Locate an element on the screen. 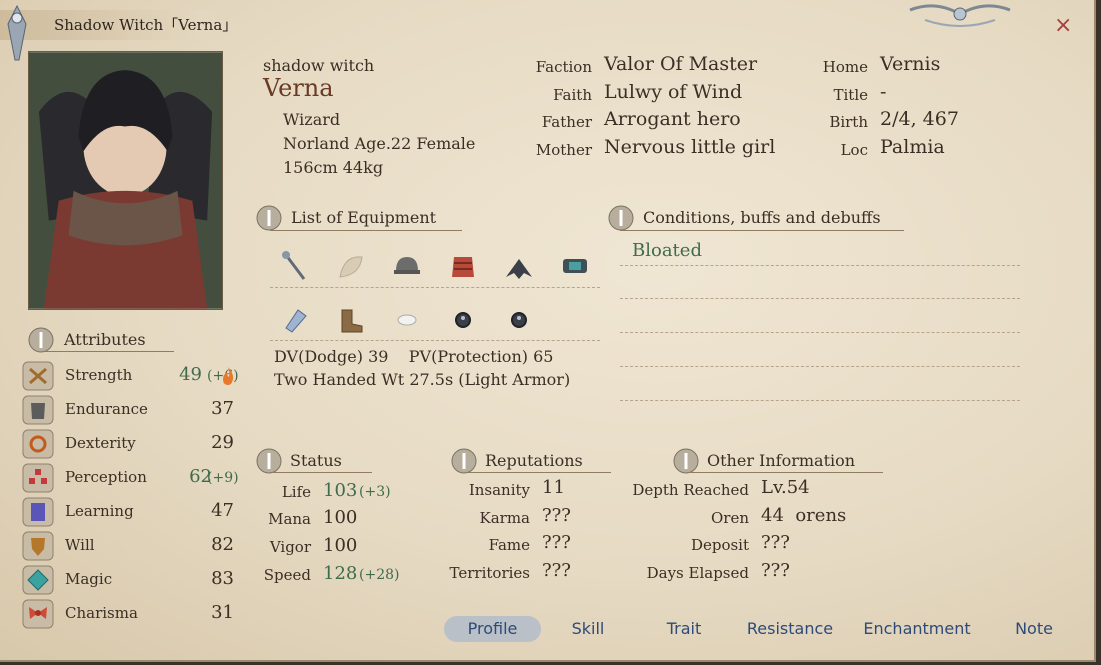  mana-label: Mana is located at coordinates (289, 519).